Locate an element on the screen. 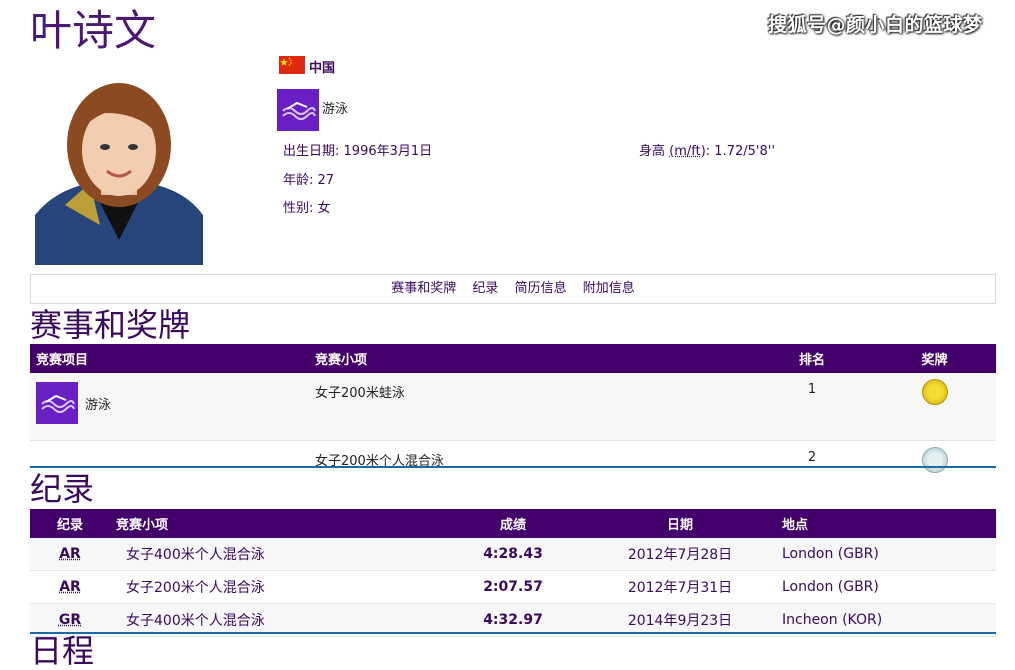  gender-value: 女 is located at coordinates (324, 208).